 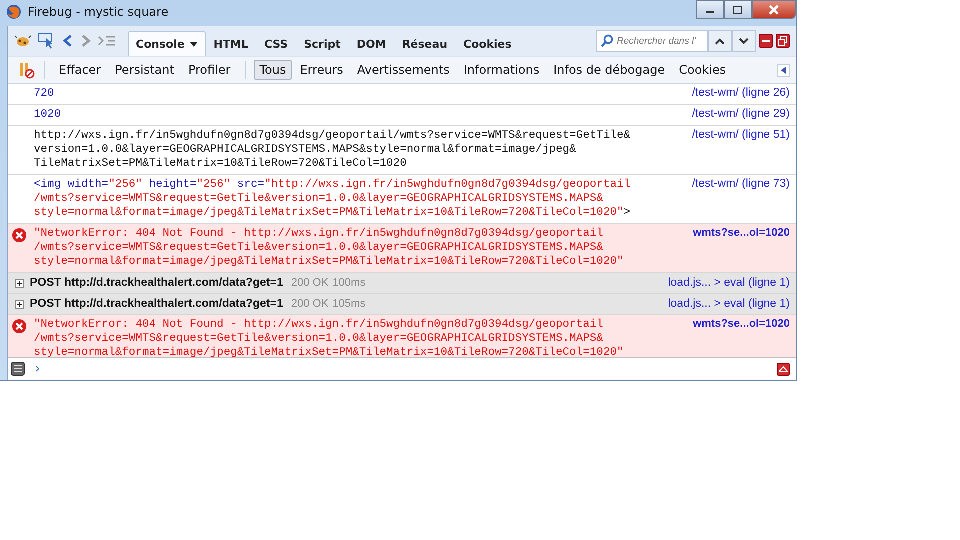 I want to click on filter-button: Infos de débogage, so click(x=610, y=70).